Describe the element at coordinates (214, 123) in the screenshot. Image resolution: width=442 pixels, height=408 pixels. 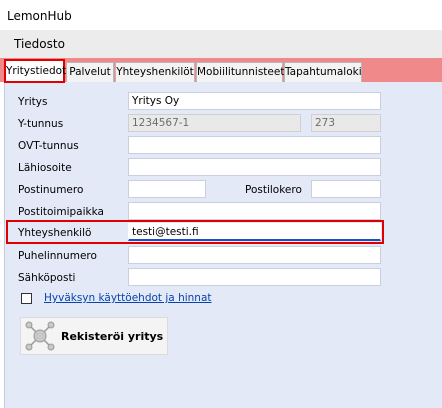
I see `ytunnus-input: 1234567-1` at that location.